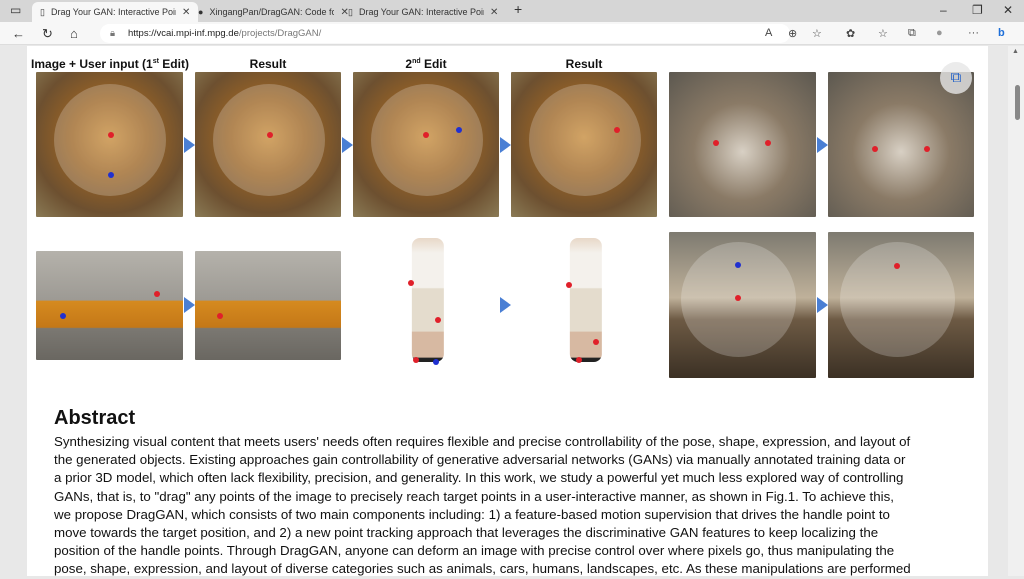  What do you see at coordinates (426, 64) in the screenshot?
I see `caption-2nd-edit: 2nd Edit` at bounding box center [426, 64].